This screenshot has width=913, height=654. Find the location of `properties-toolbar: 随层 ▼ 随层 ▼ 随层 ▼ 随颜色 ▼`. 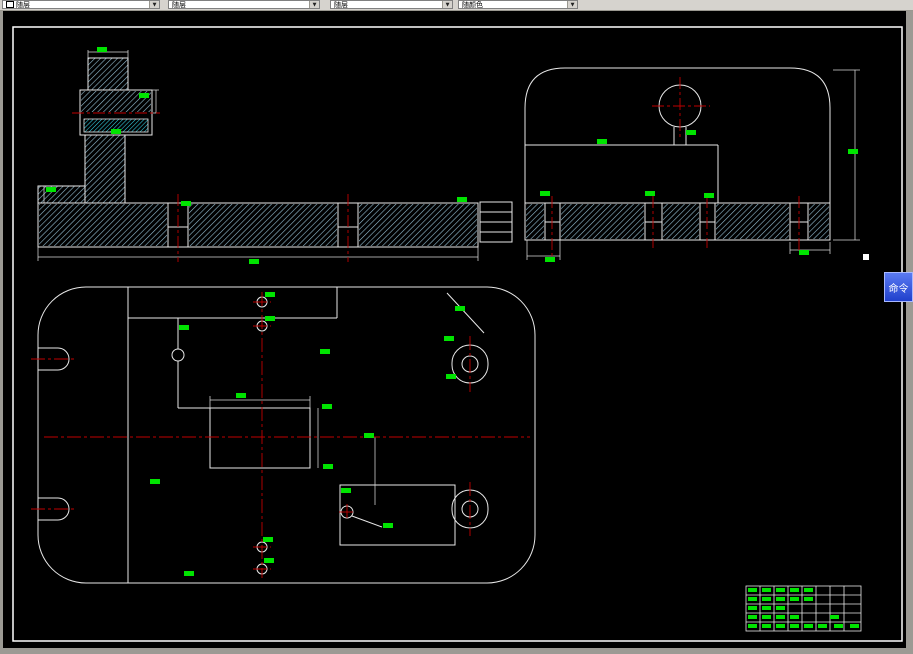

properties-toolbar: 随层 ▼ 随层 ▼ 随层 ▼ 随颜色 ▼ is located at coordinates (456, 5).